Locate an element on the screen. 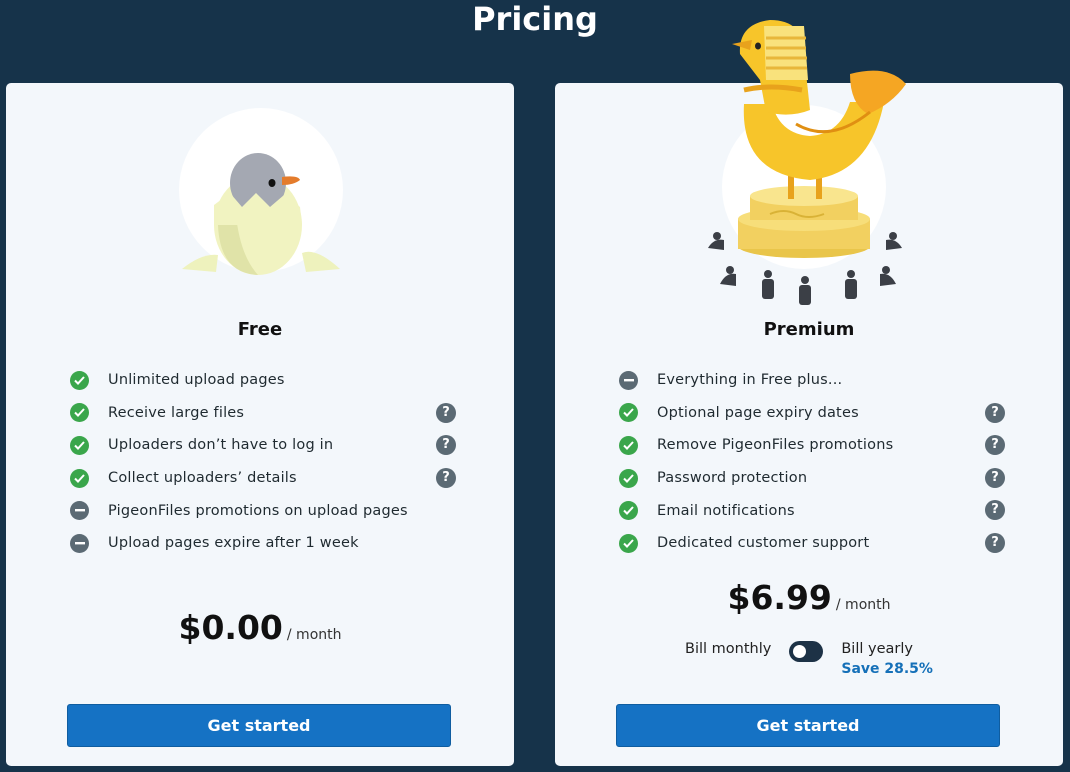 This screenshot has width=1070, height=772. feature-label: Password protection is located at coordinates (732, 478).